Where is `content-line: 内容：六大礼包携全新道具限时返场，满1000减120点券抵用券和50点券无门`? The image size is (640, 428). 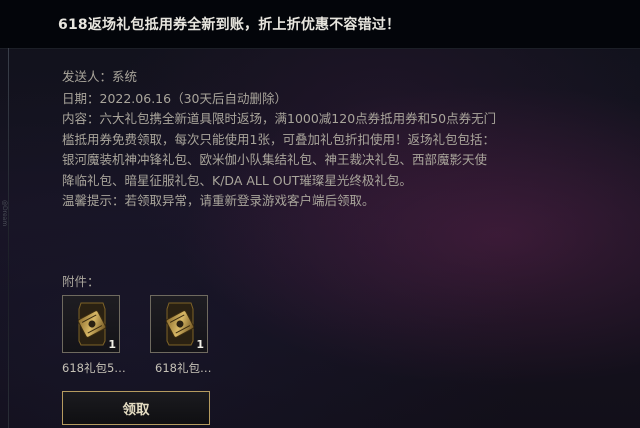
content-line: 内容：六大礼包携全新道具限时返场，满1000减120点券抵用券和50点券无门 is located at coordinates (279, 118).